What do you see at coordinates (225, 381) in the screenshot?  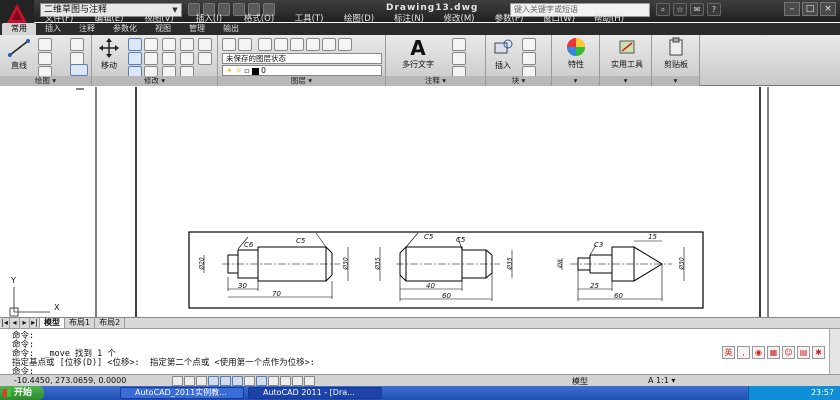 I see `osnap-toggle` at bounding box center [225, 381].